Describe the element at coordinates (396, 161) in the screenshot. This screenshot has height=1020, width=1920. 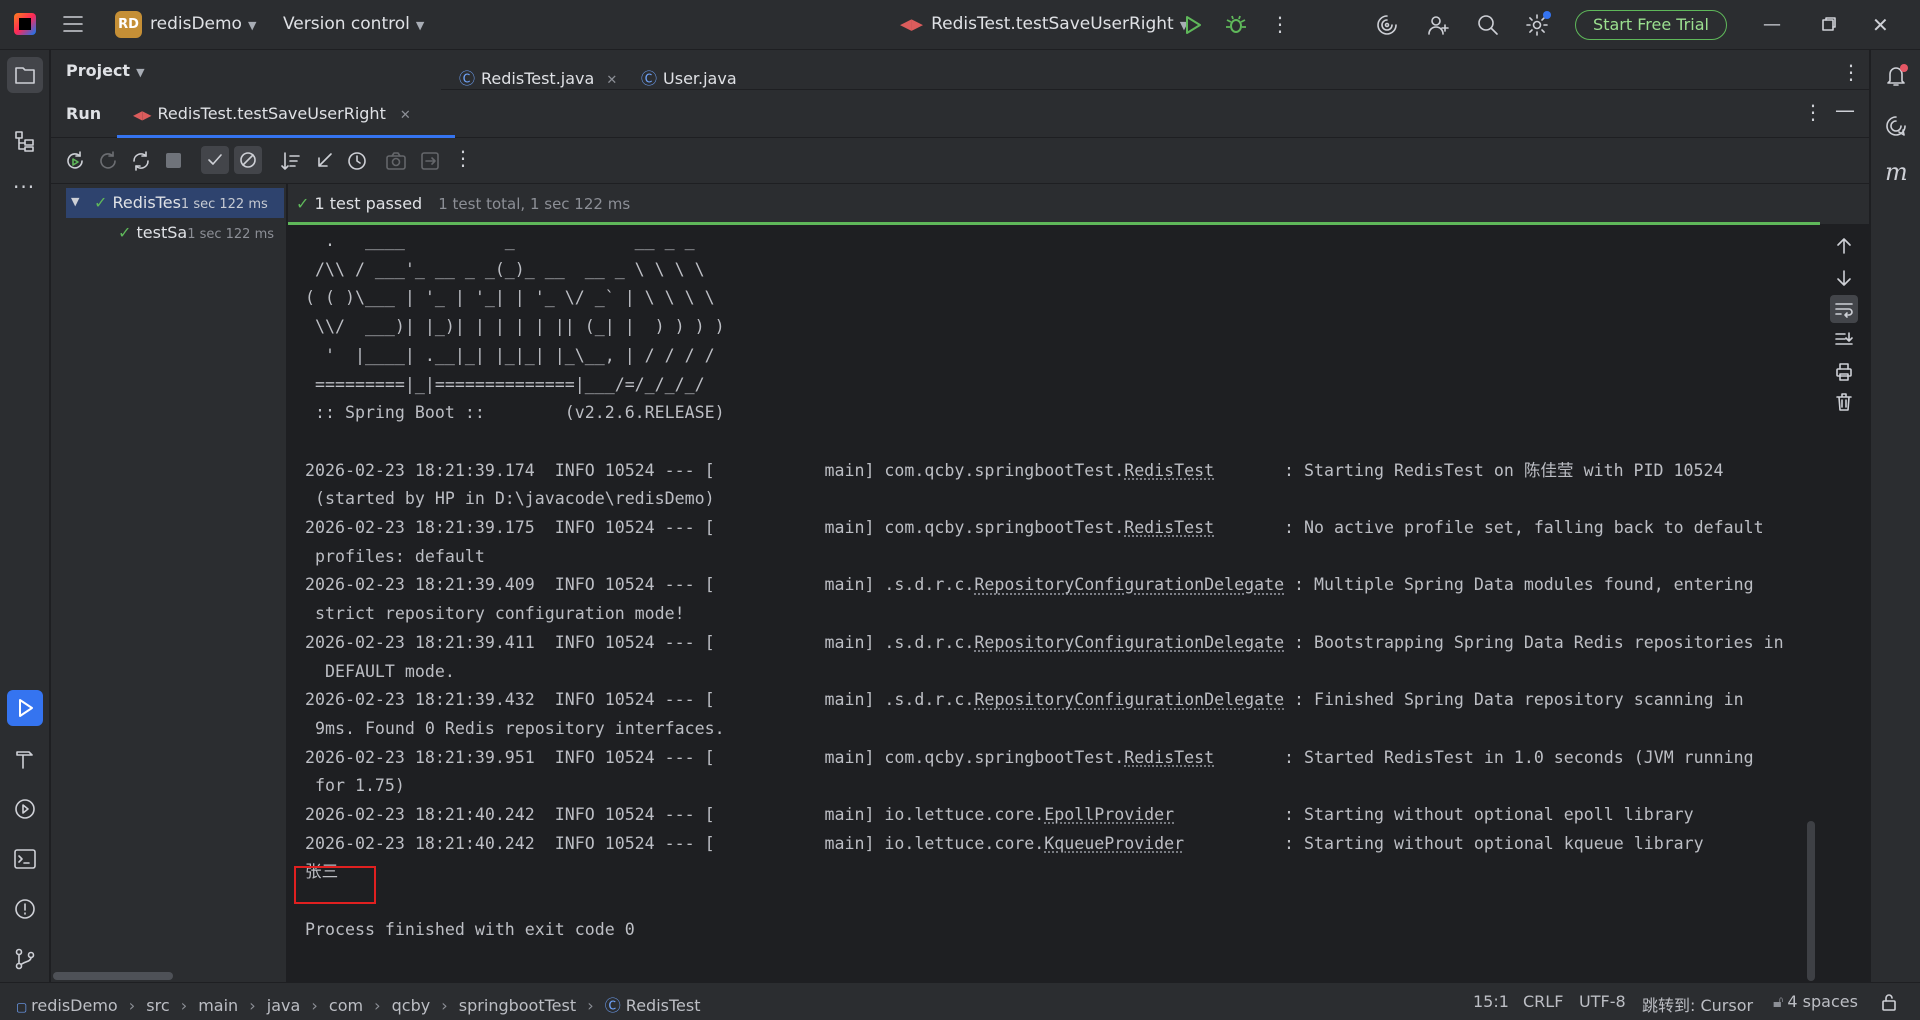
I see `screenshot-camera-icon` at that location.